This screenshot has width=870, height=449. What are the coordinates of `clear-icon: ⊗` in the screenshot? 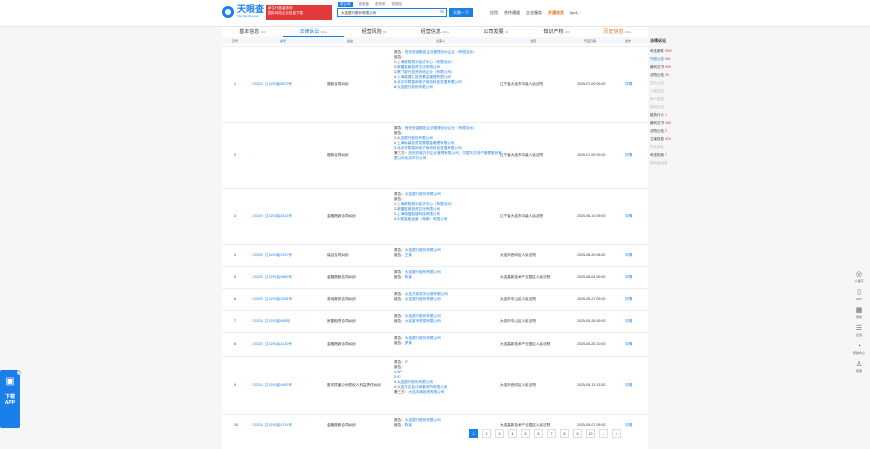 It's located at (442, 12).